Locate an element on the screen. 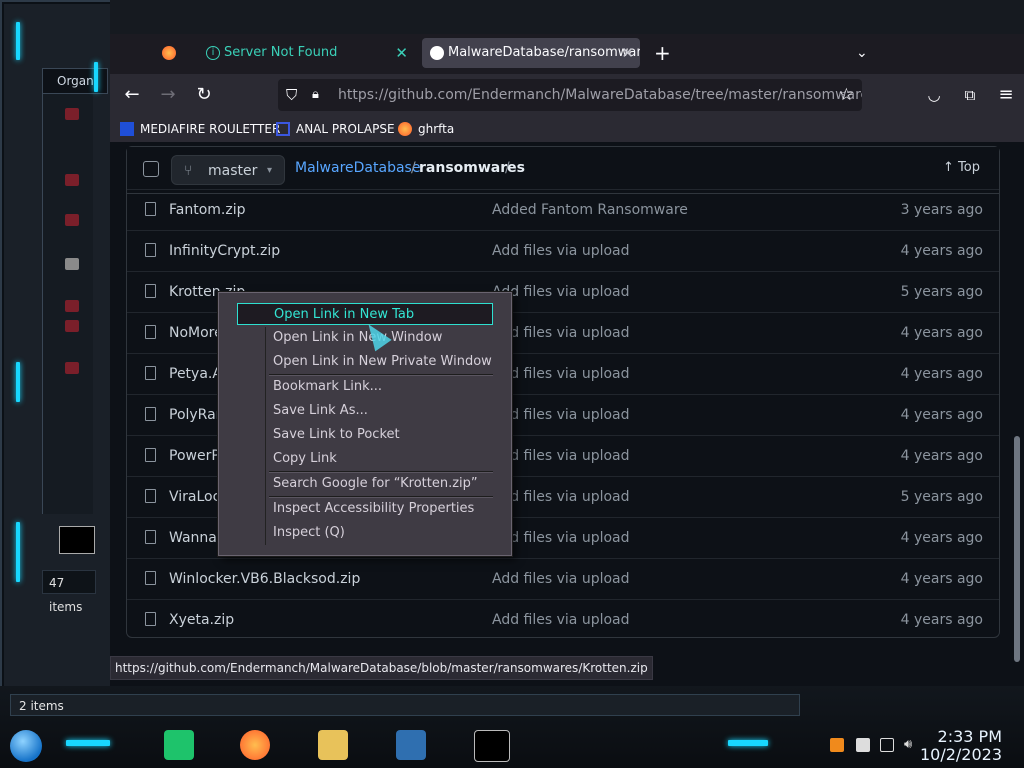 This screenshot has width=1024, height=768. menu-item-open-new-tab: Open Link in New Tab is located at coordinates (365, 314).